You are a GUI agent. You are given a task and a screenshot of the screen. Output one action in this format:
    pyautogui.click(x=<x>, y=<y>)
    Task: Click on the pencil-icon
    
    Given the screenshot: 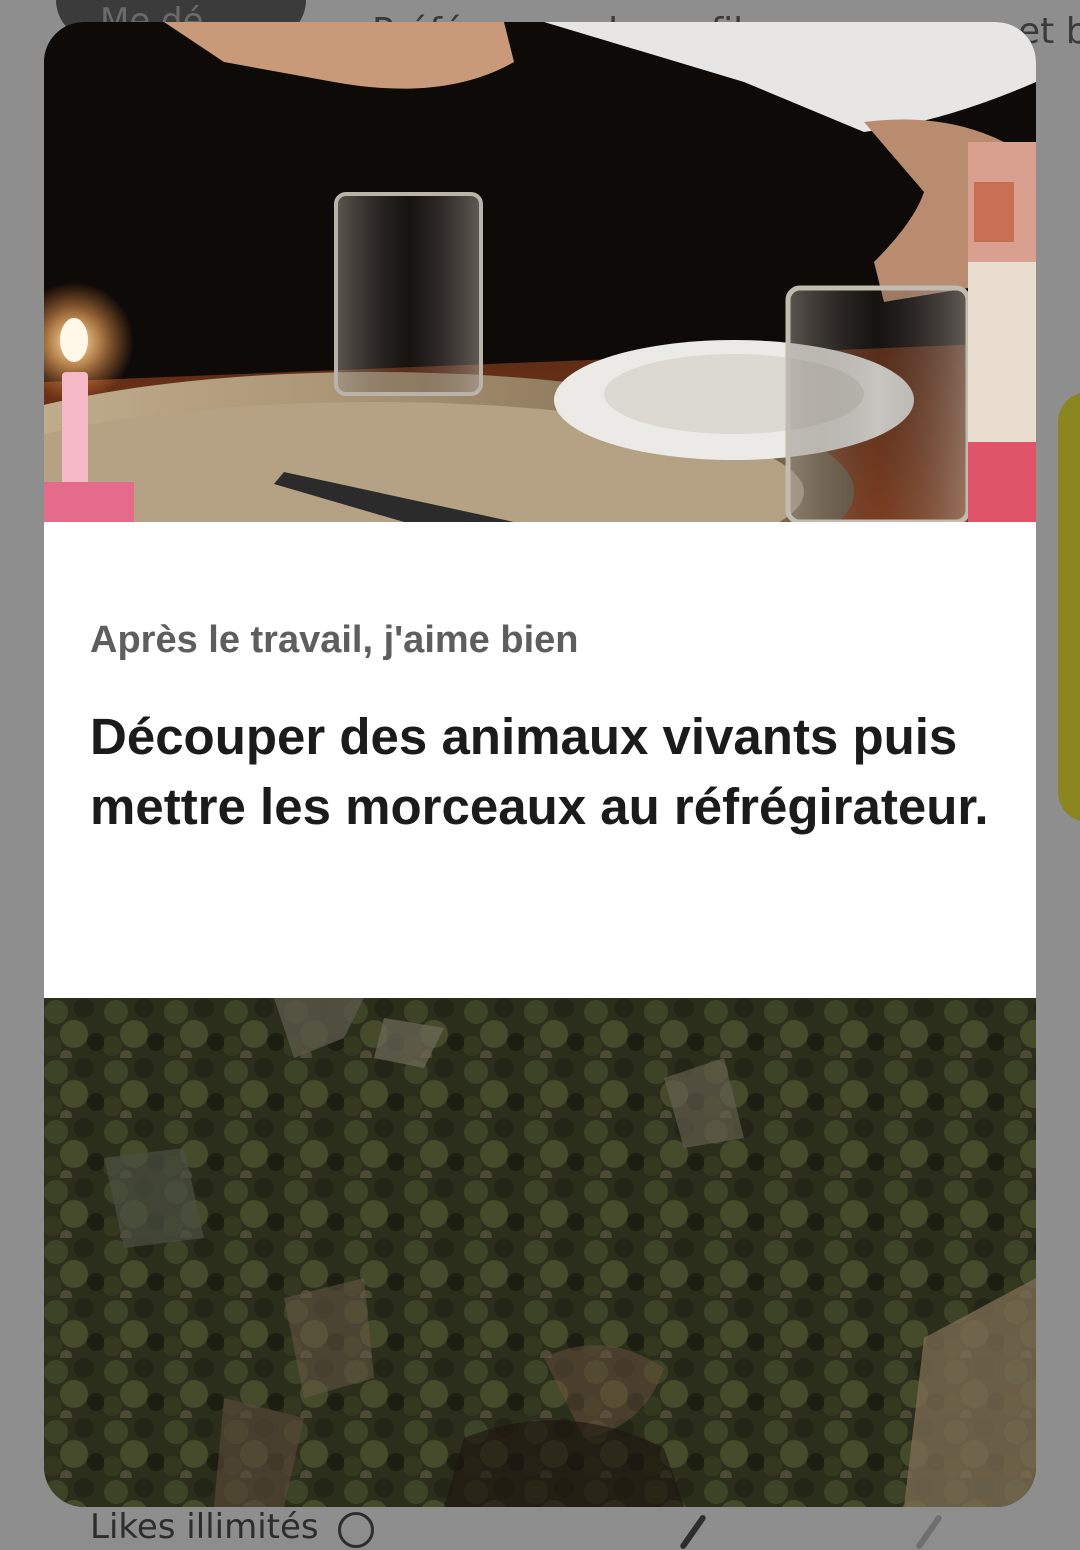 What is the action you would take?
    pyautogui.click(x=693, y=1531)
    